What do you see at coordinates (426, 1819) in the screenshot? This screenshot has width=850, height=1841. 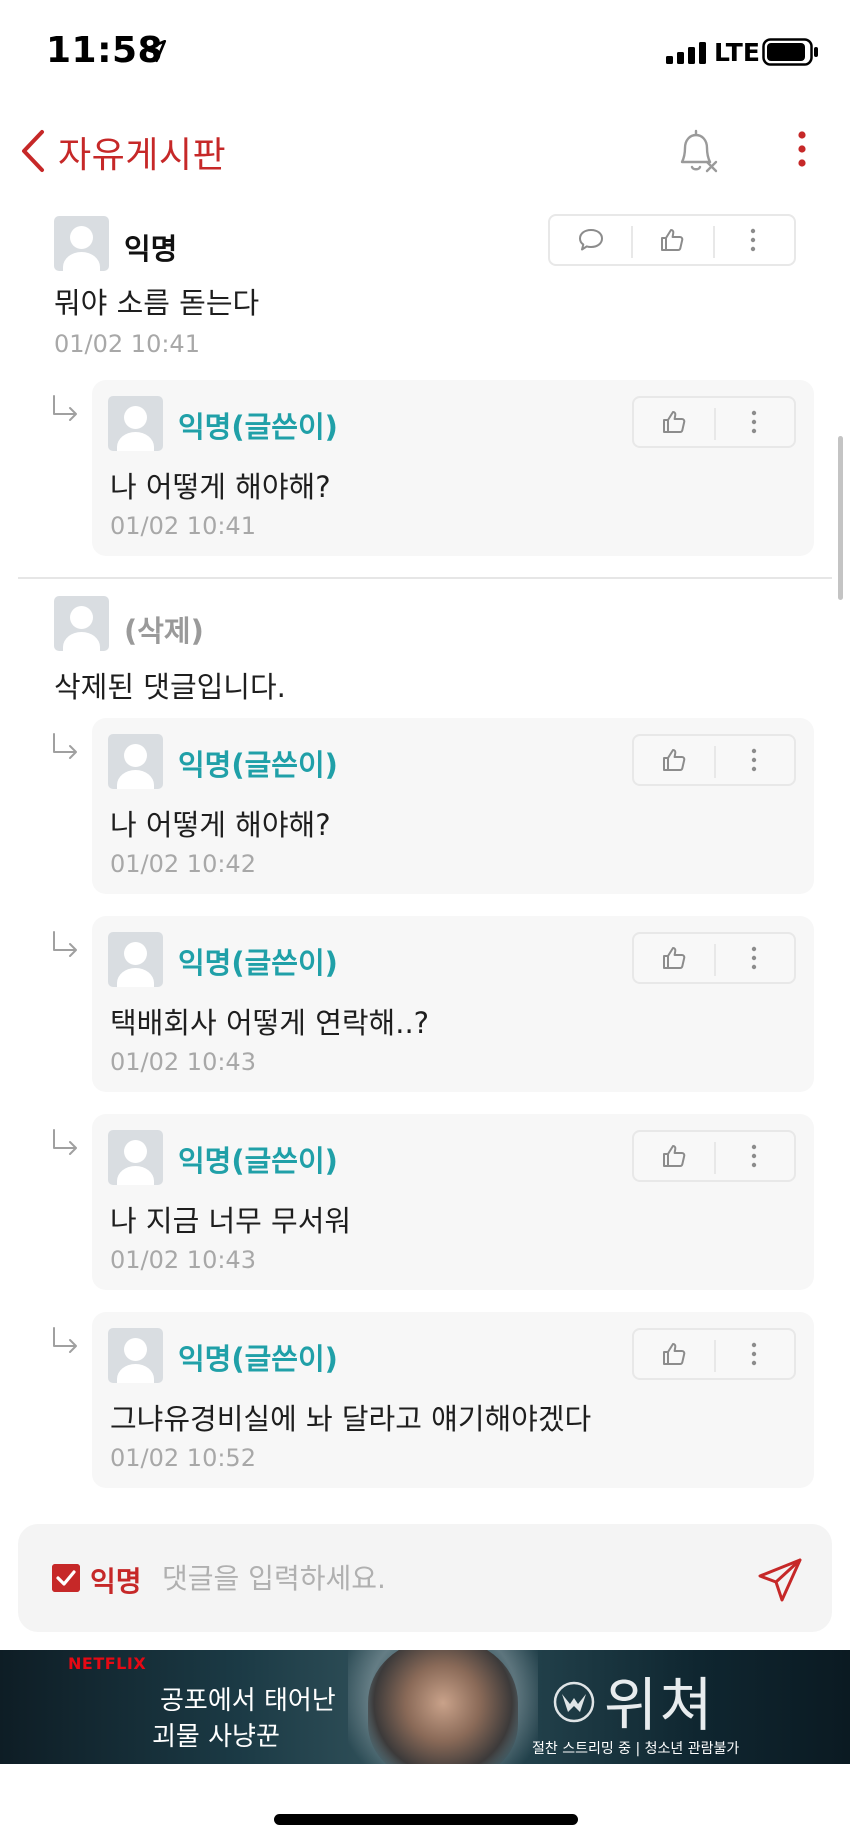 I see `home-indicator` at bounding box center [426, 1819].